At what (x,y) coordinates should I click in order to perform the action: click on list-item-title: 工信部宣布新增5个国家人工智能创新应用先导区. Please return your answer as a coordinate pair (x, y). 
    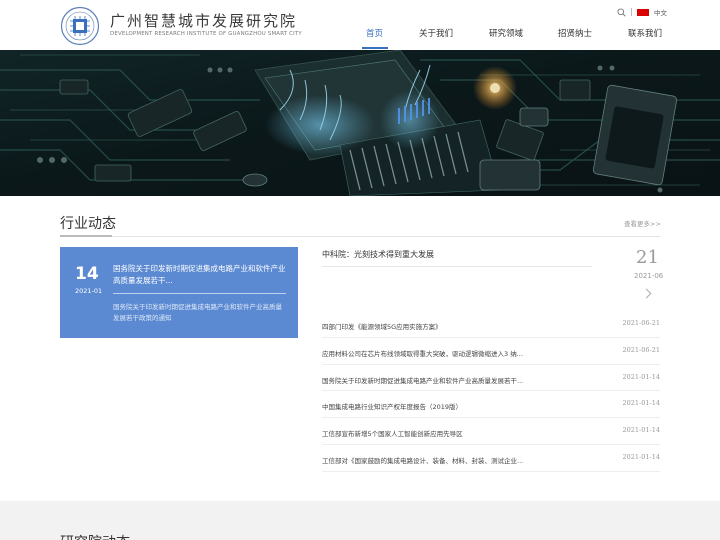
    Looking at the image, I should click on (437, 433).